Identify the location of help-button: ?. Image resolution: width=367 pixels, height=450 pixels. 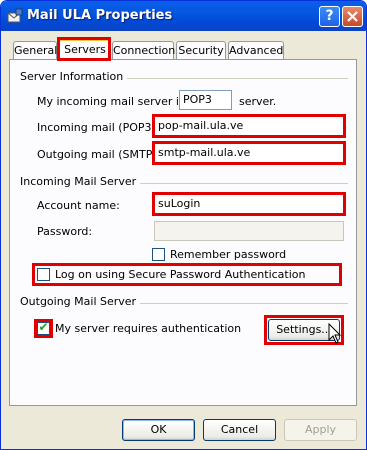
(329, 16).